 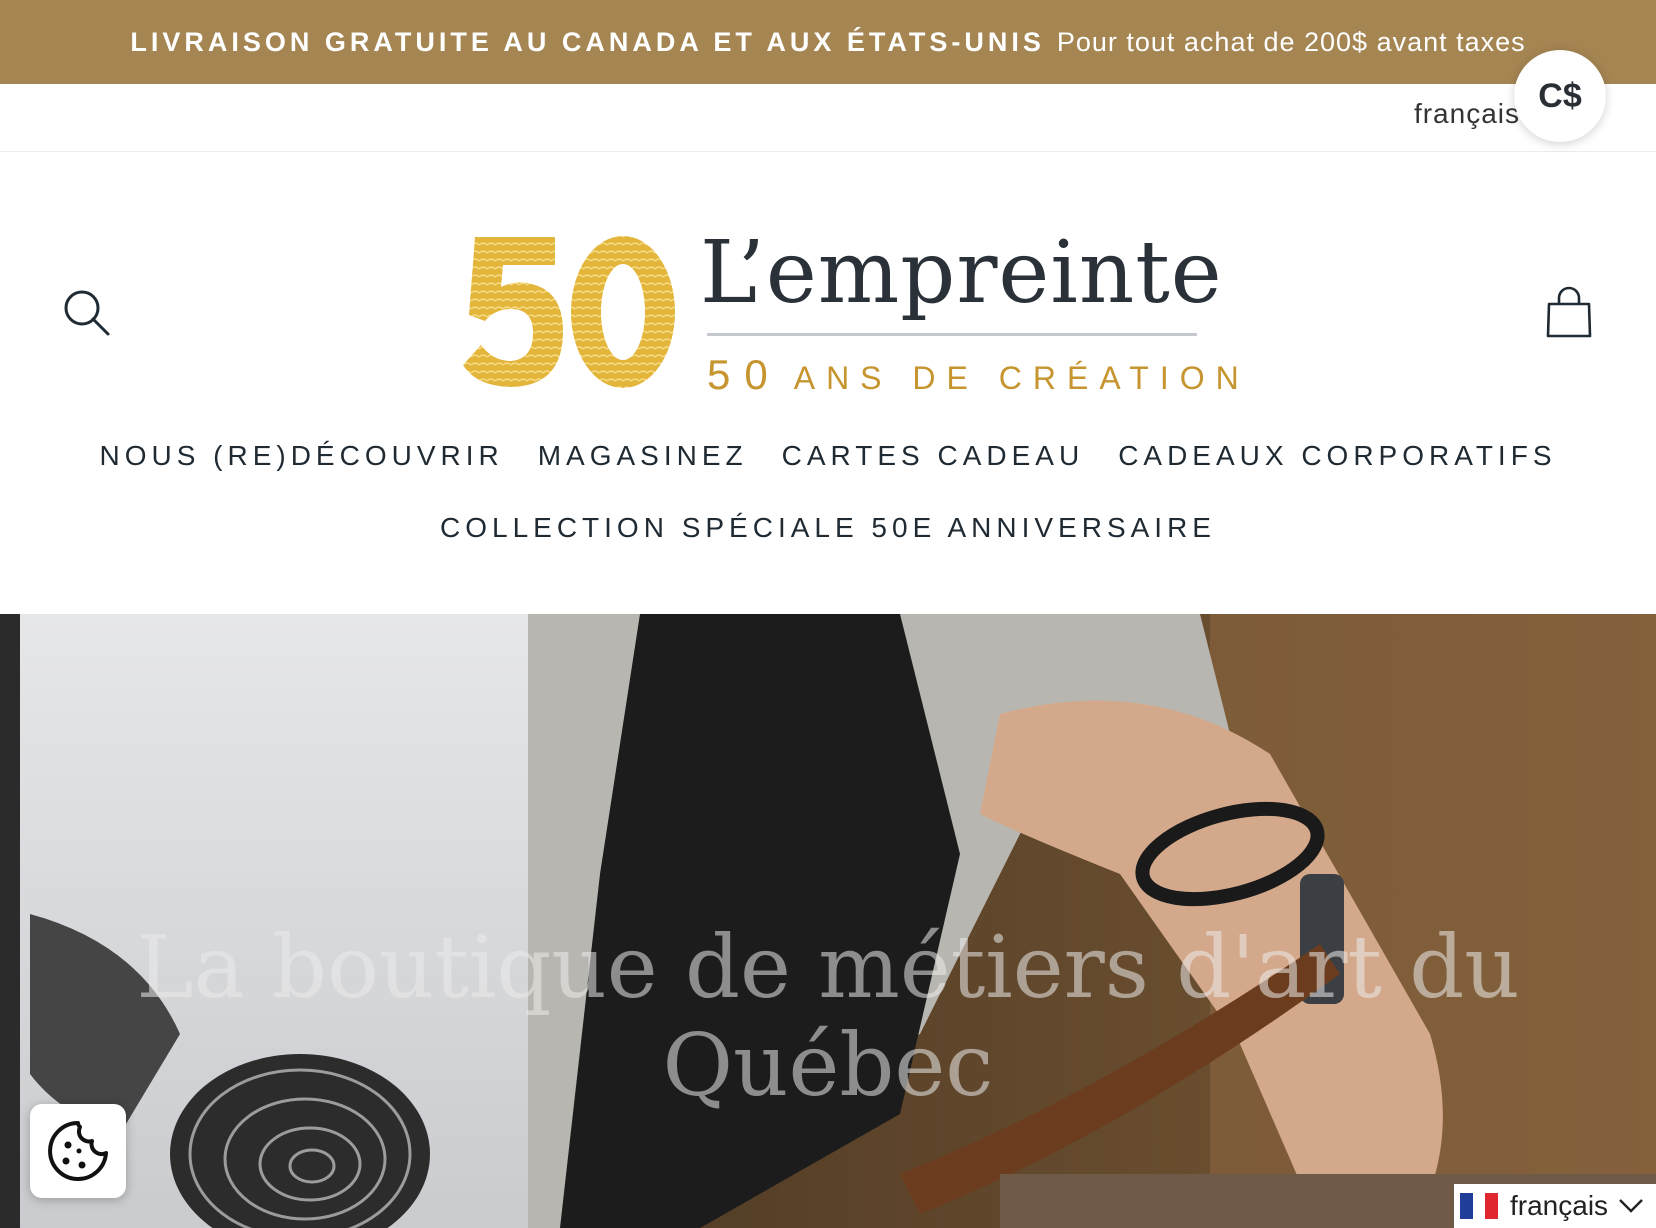 I want to click on nav-link-collection-50e: COLLECTION SPÉCIALE 50E ANNIVERSAIRE, so click(x=828, y=528).